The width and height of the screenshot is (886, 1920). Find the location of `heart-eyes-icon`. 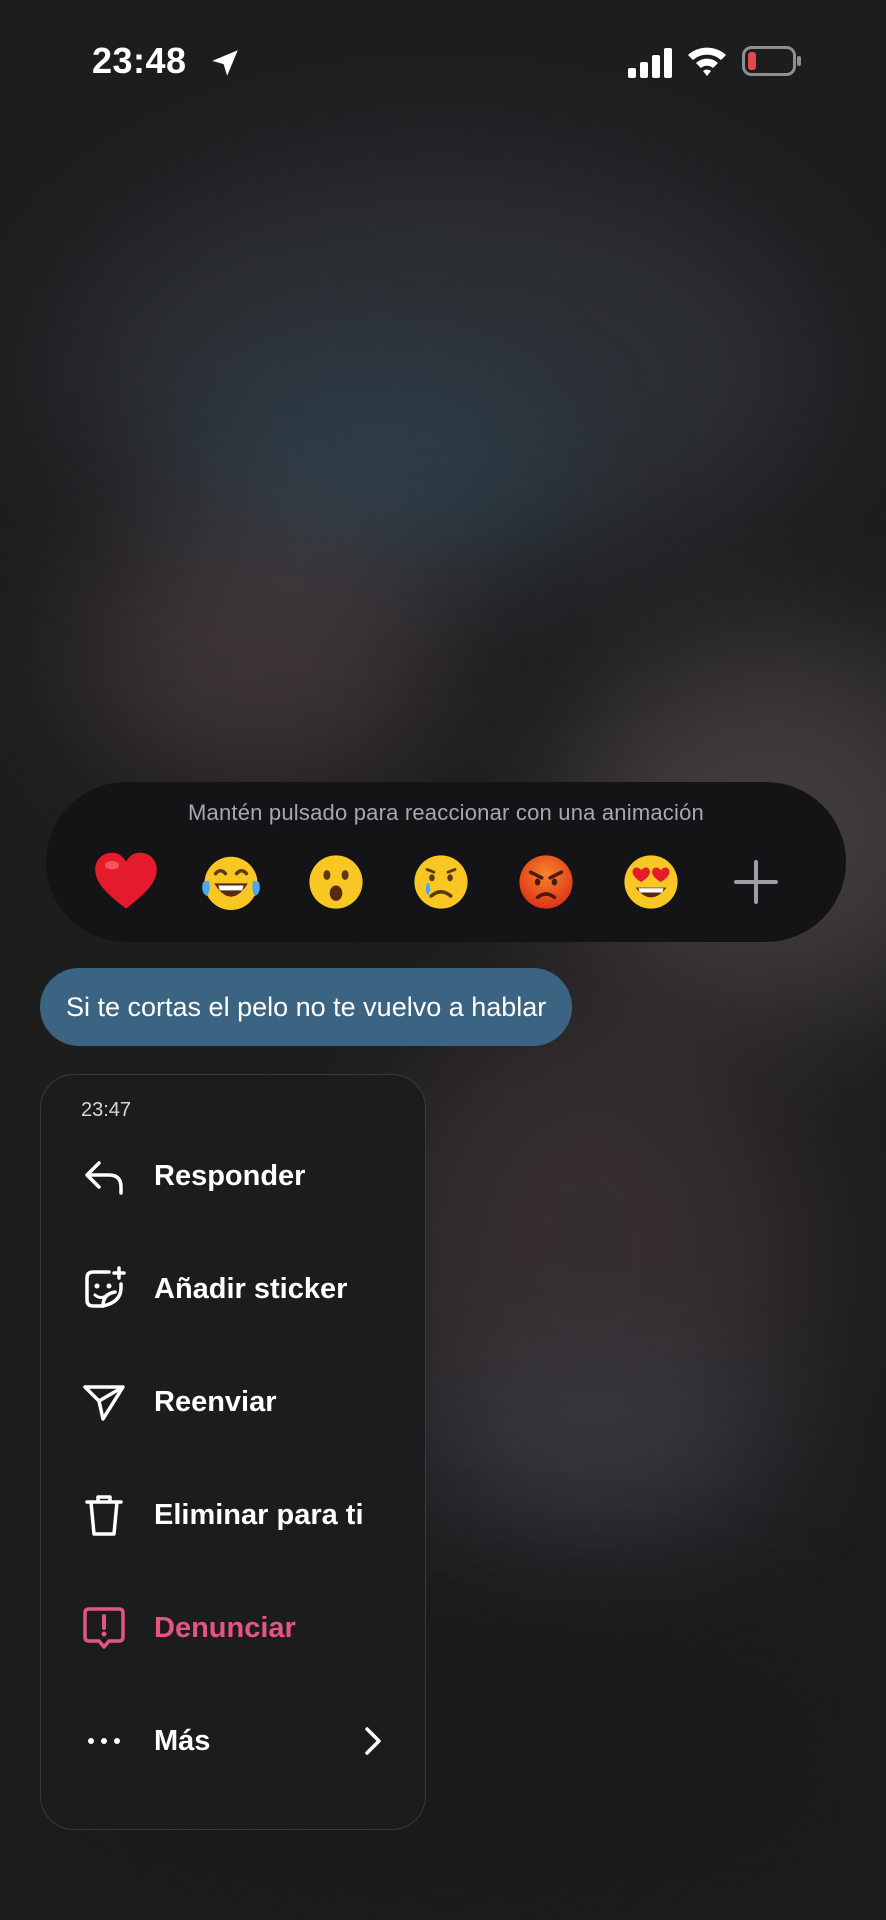

heart-eyes-icon is located at coordinates (651, 882).